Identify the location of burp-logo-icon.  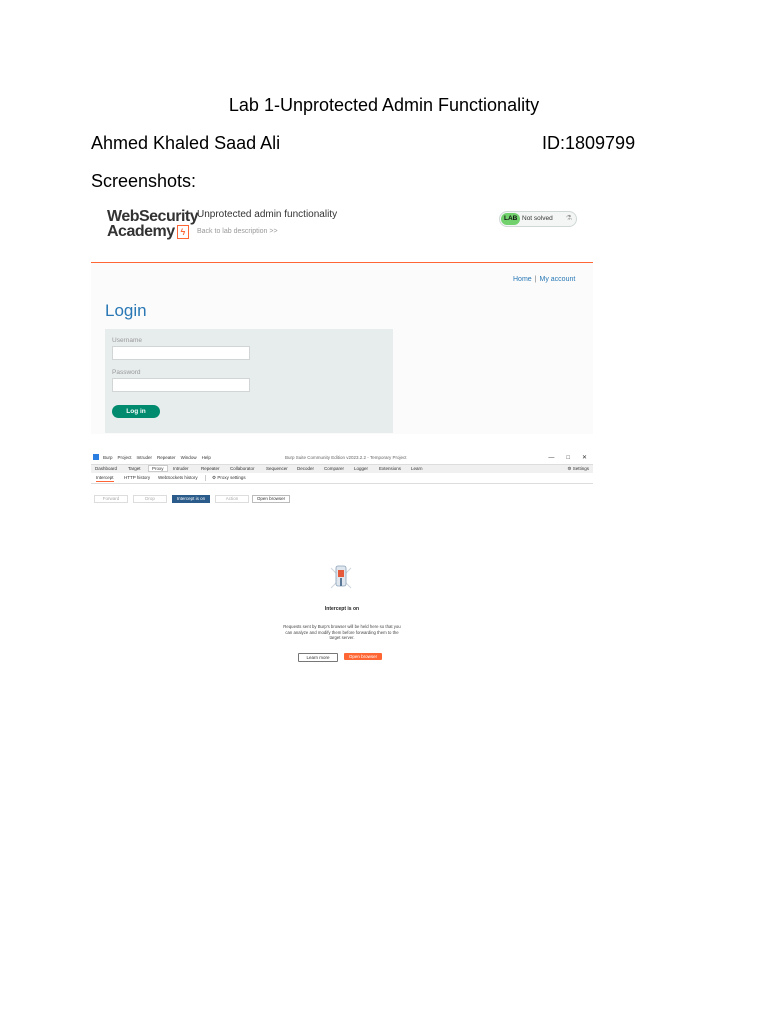
(96, 457).